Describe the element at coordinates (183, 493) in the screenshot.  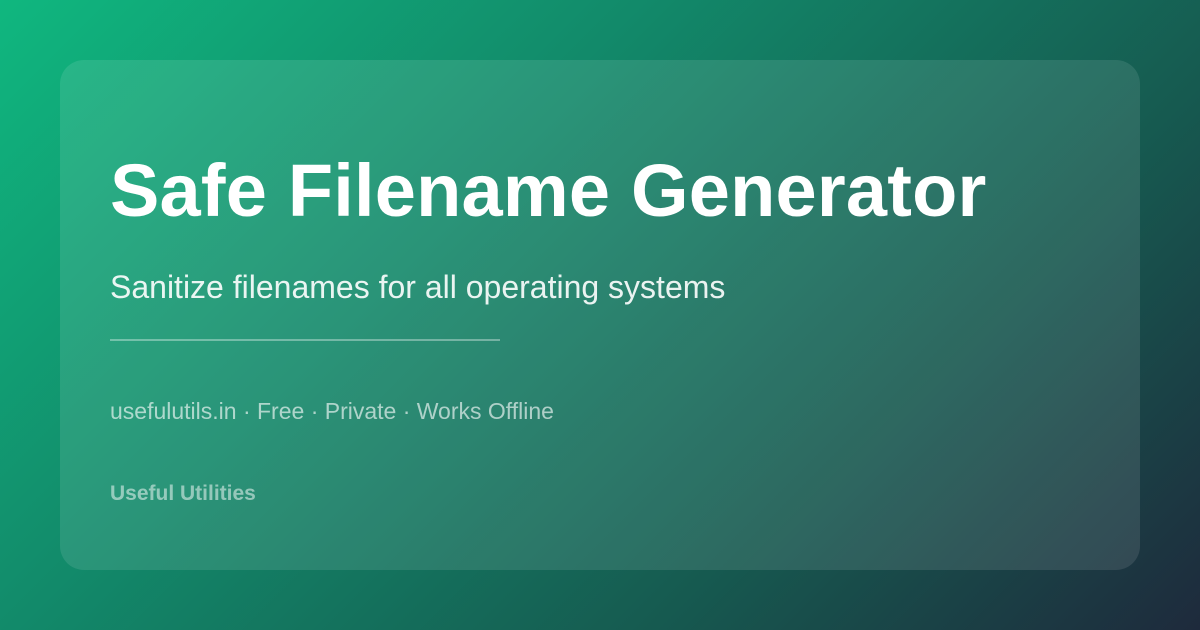
I see `brand-name: Useful Utilities` at that location.